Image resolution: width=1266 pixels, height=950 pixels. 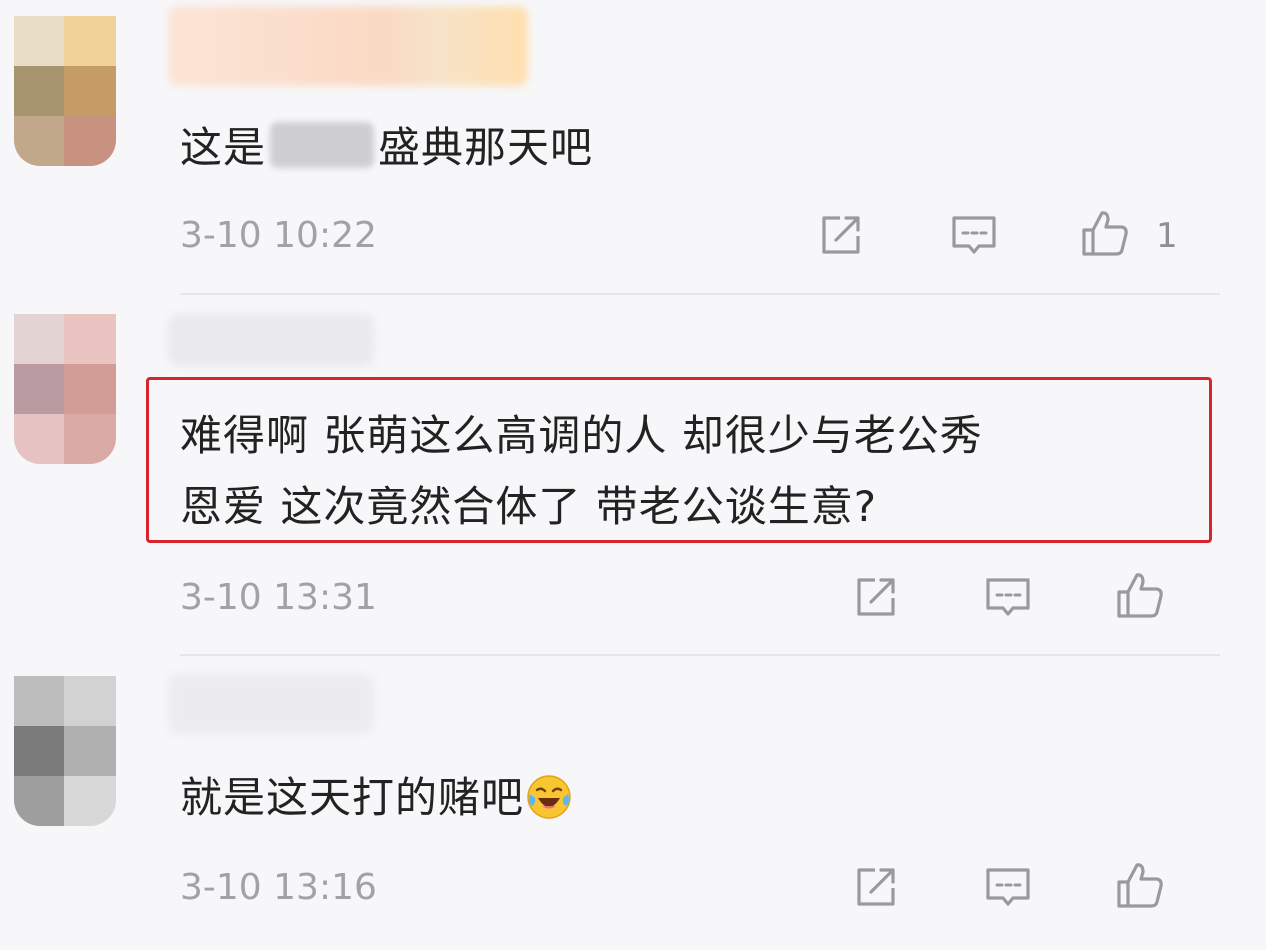 What do you see at coordinates (278, 235) in the screenshot?
I see `timestamp: 3-10 10:22` at bounding box center [278, 235].